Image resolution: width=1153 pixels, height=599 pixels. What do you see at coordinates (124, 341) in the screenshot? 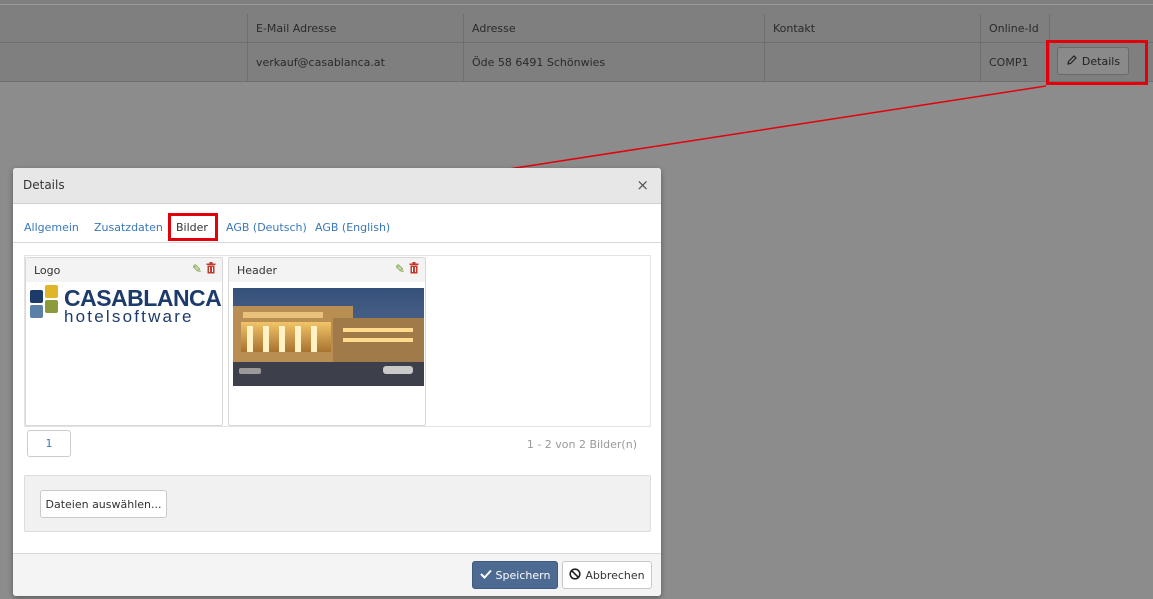
I see `image-card-logo: Logo ✎ CASABLANCA hotelsoftware` at bounding box center [124, 341].